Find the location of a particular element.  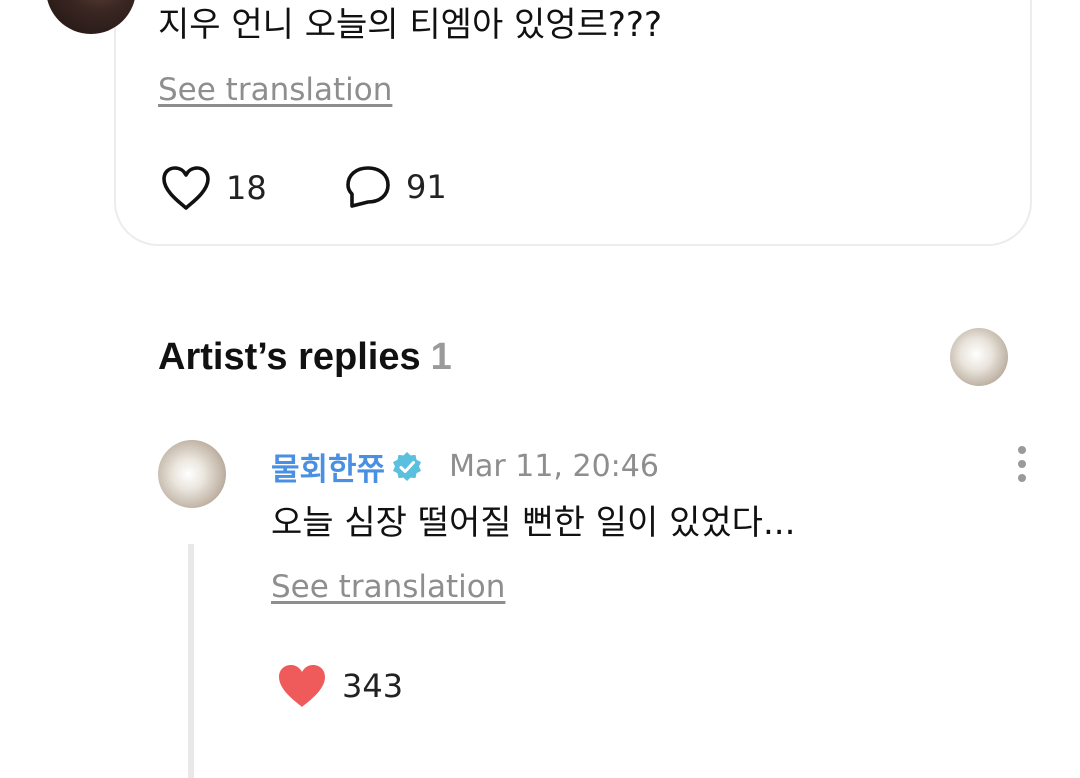

heart-outline-icon is located at coordinates (186, 188).